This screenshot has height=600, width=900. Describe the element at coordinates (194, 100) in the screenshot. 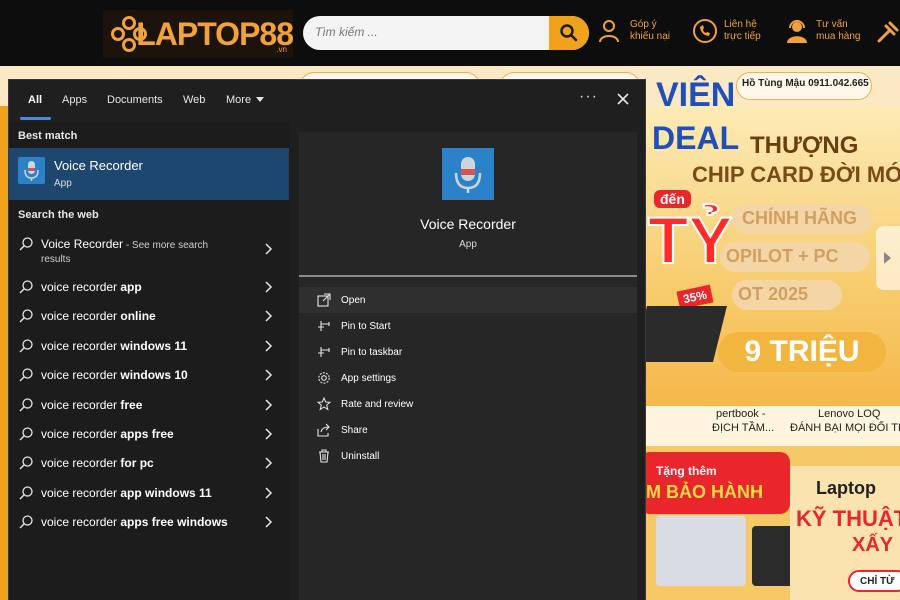

I see `tab-web: Web` at that location.